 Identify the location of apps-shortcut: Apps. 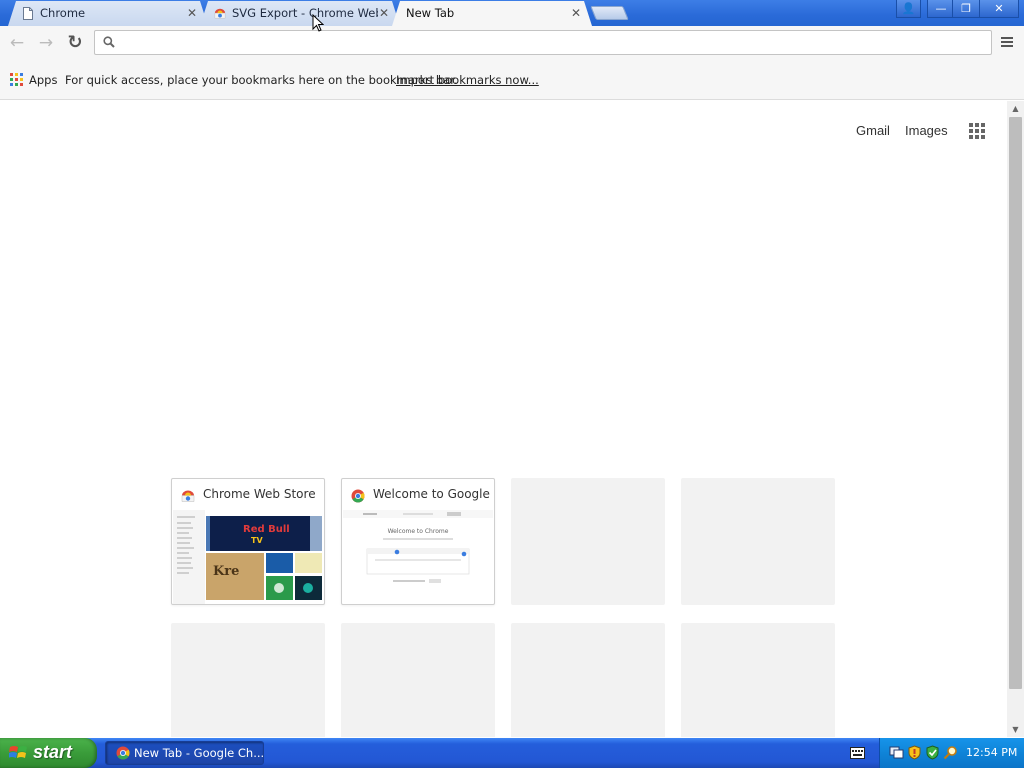
(43, 80).